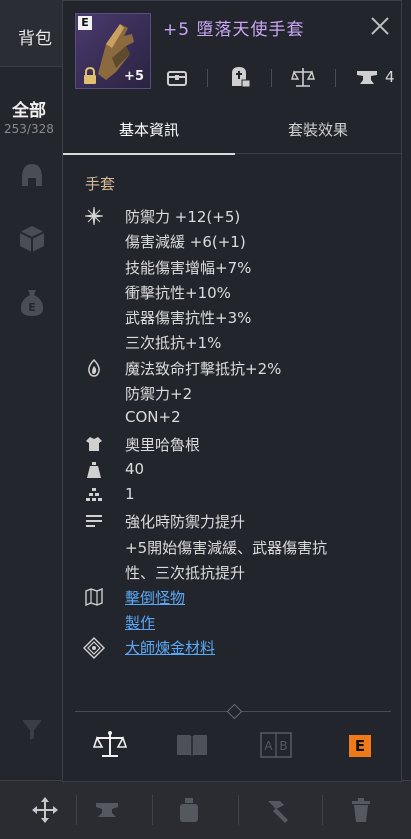 Image resolution: width=411 pixels, height=839 pixels. Describe the element at coordinates (94, 368) in the screenshot. I see `flame-icon` at that location.